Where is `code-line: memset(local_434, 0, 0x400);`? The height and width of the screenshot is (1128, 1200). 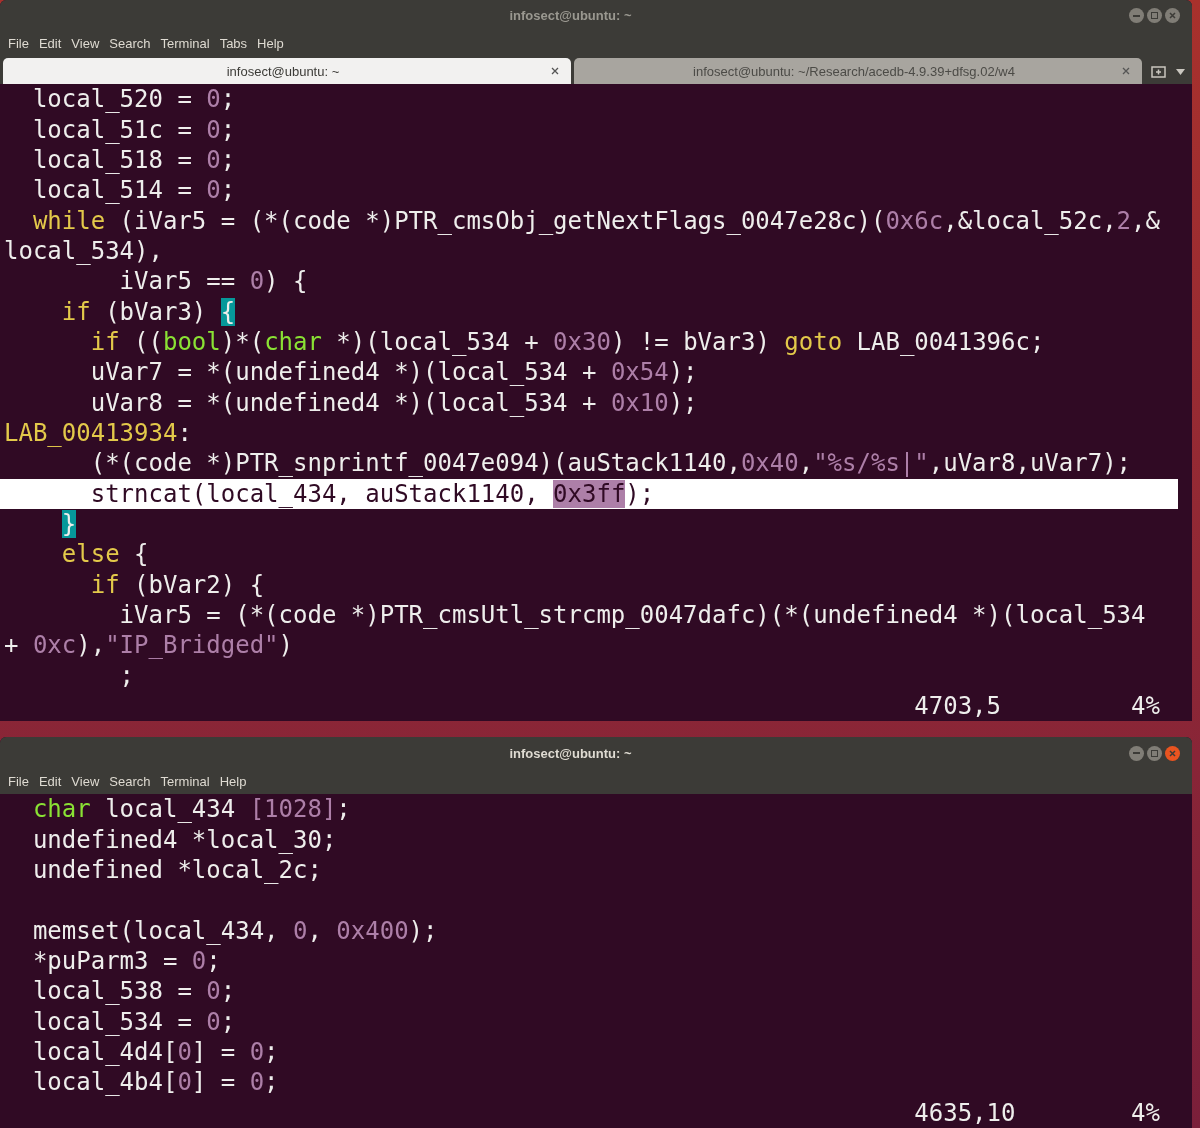
code-line: memset(local_434, 0, 0x400); is located at coordinates (235, 930).